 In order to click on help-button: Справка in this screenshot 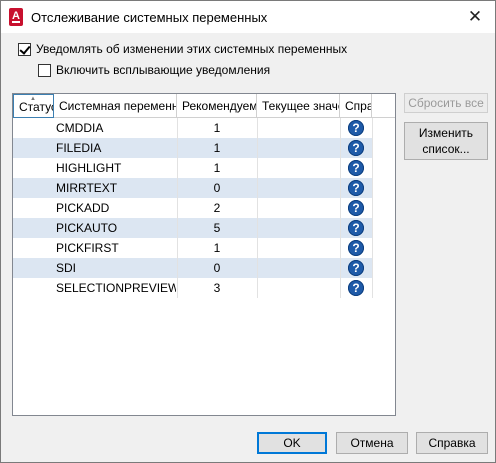, I will do `click(452, 443)`.